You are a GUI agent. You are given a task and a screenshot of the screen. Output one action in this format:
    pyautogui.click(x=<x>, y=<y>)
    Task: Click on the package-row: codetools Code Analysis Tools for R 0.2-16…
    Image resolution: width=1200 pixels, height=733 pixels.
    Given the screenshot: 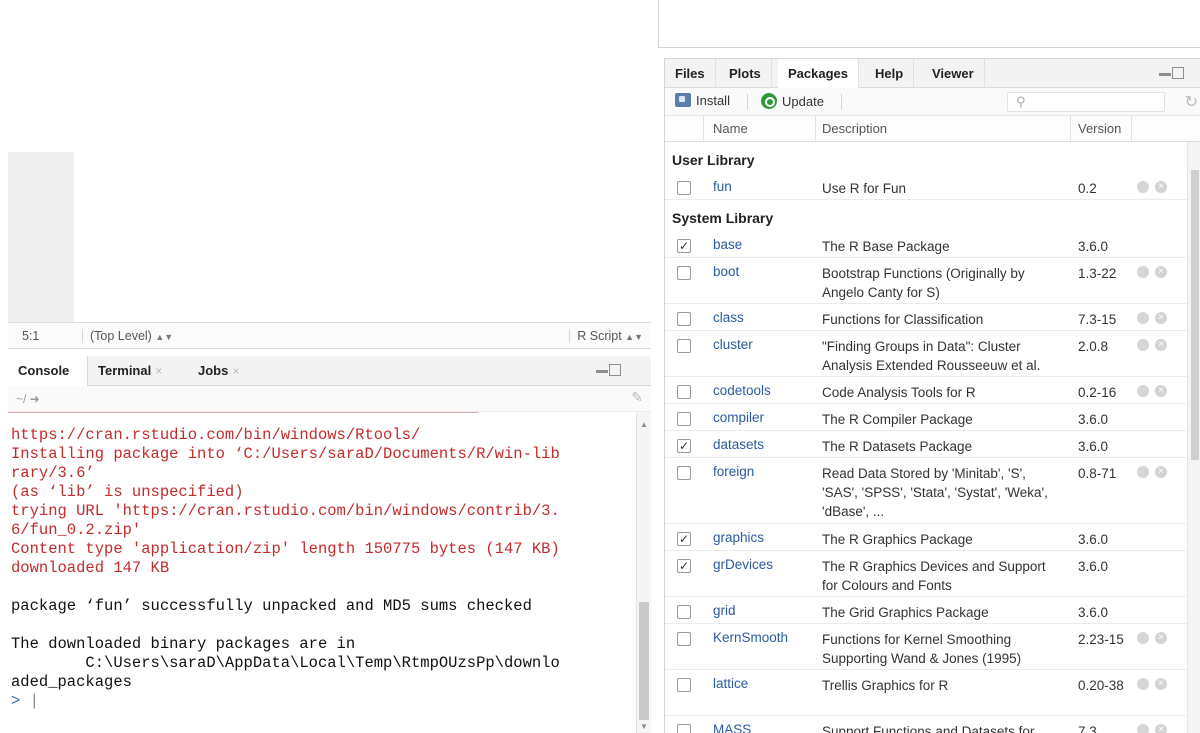 What is the action you would take?
    pyautogui.click(x=926, y=390)
    